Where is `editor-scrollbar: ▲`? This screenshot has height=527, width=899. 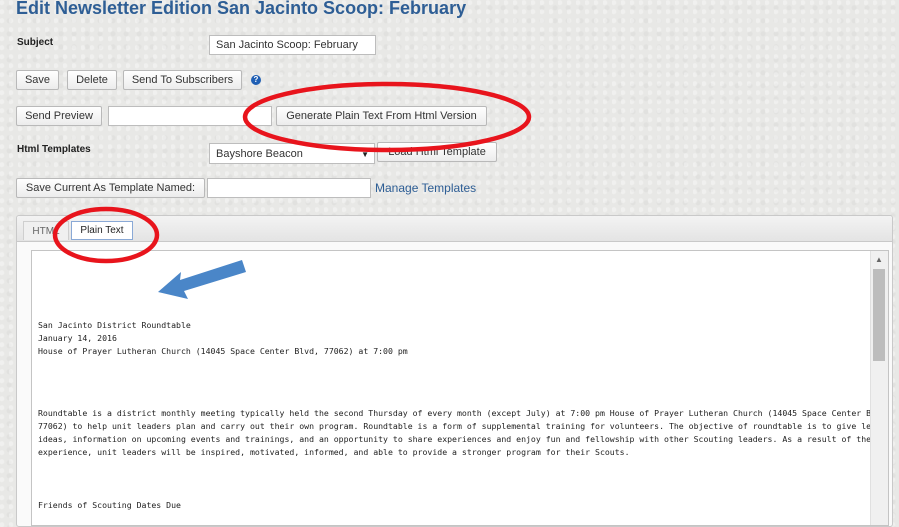
editor-scrollbar: ▲ is located at coordinates (879, 388).